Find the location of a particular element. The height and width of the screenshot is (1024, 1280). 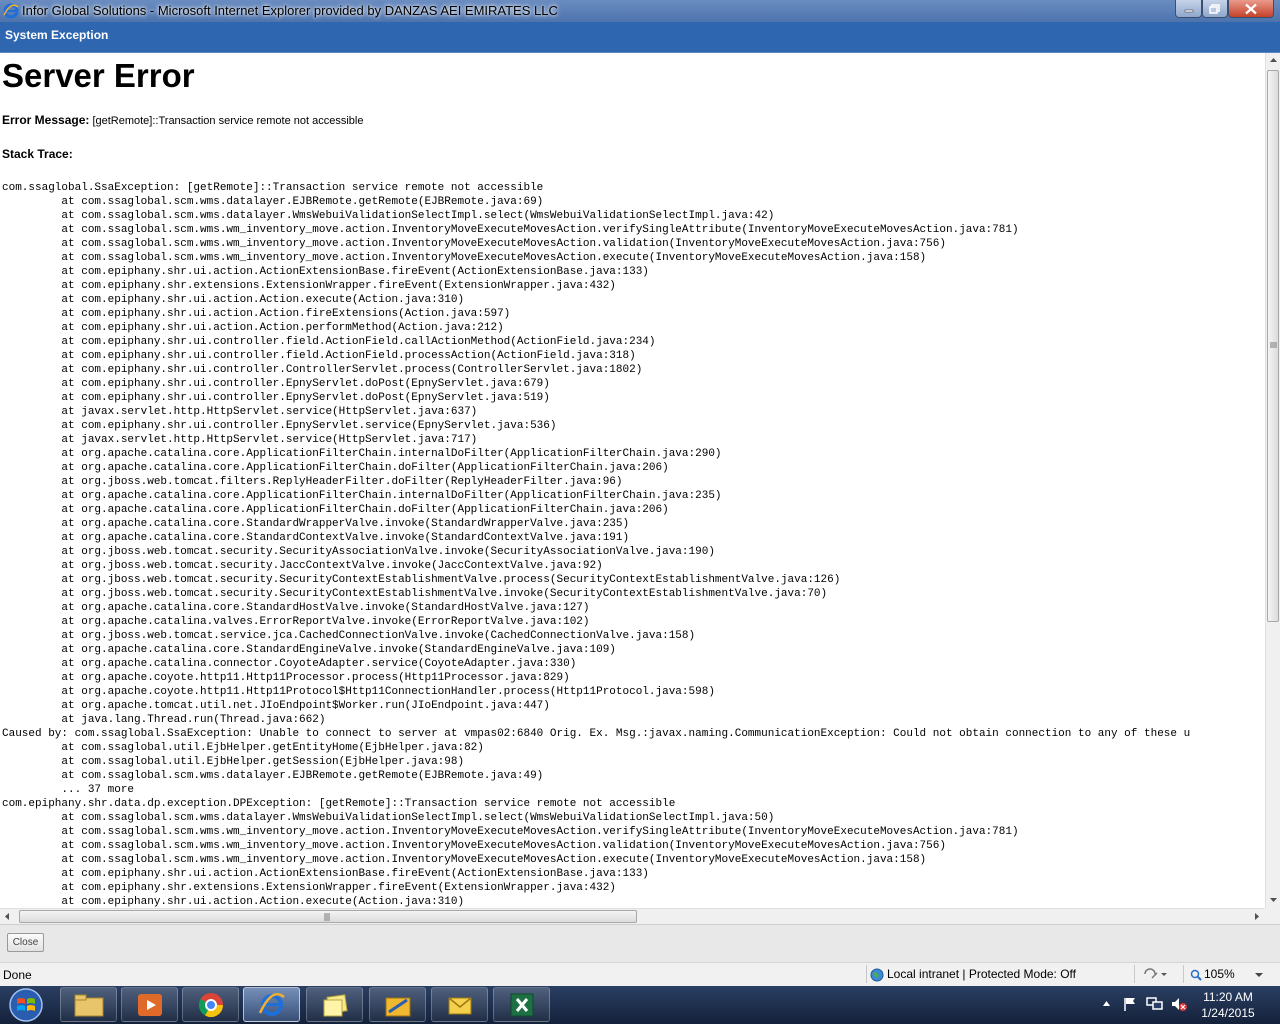

page-header-title: System Exception is located at coordinates (57, 35).